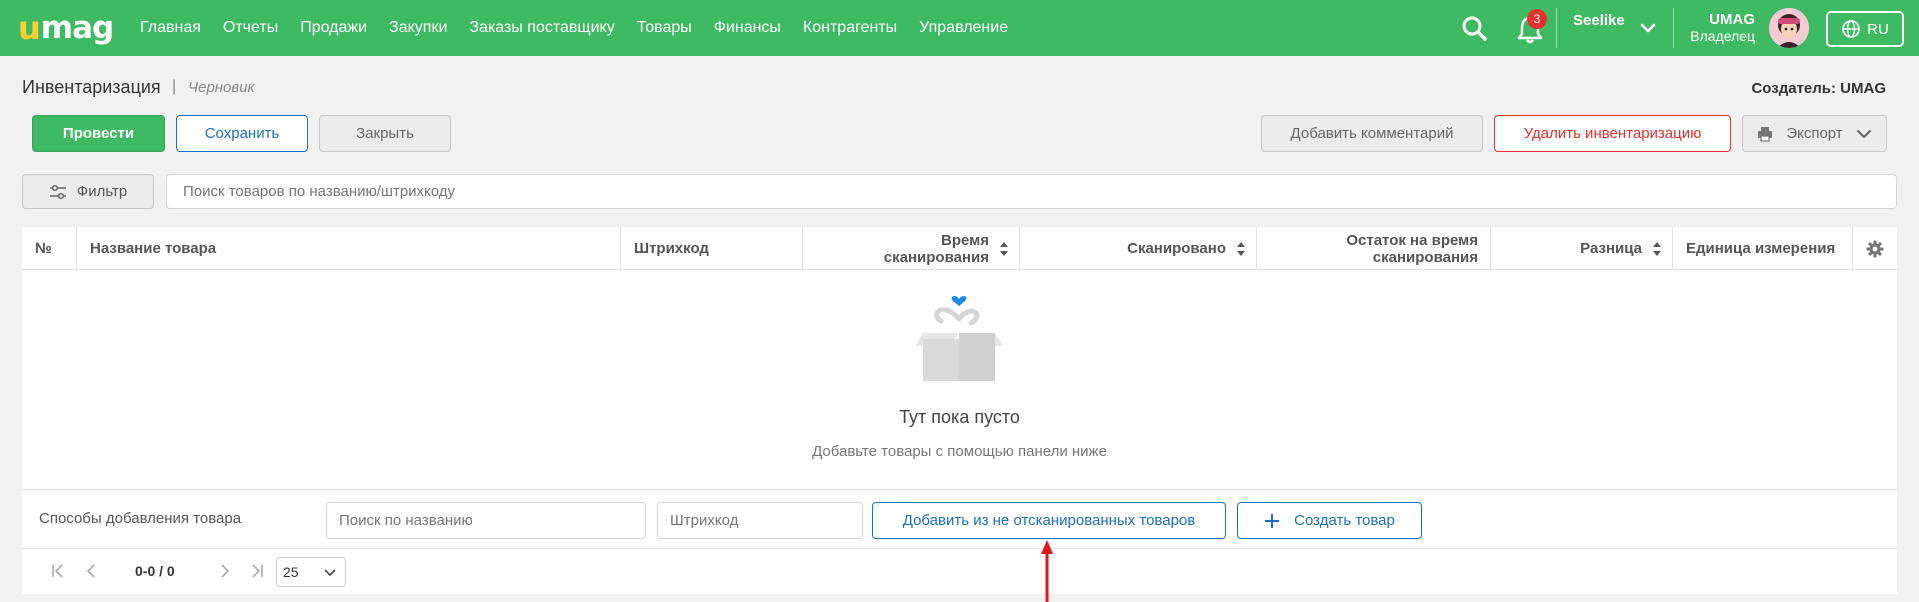 Image resolution: width=1919 pixels, height=602 pixels. Describe the element at coordinates (1537, 19) in the screenshot. I see `notification-badge: 3` at that location.